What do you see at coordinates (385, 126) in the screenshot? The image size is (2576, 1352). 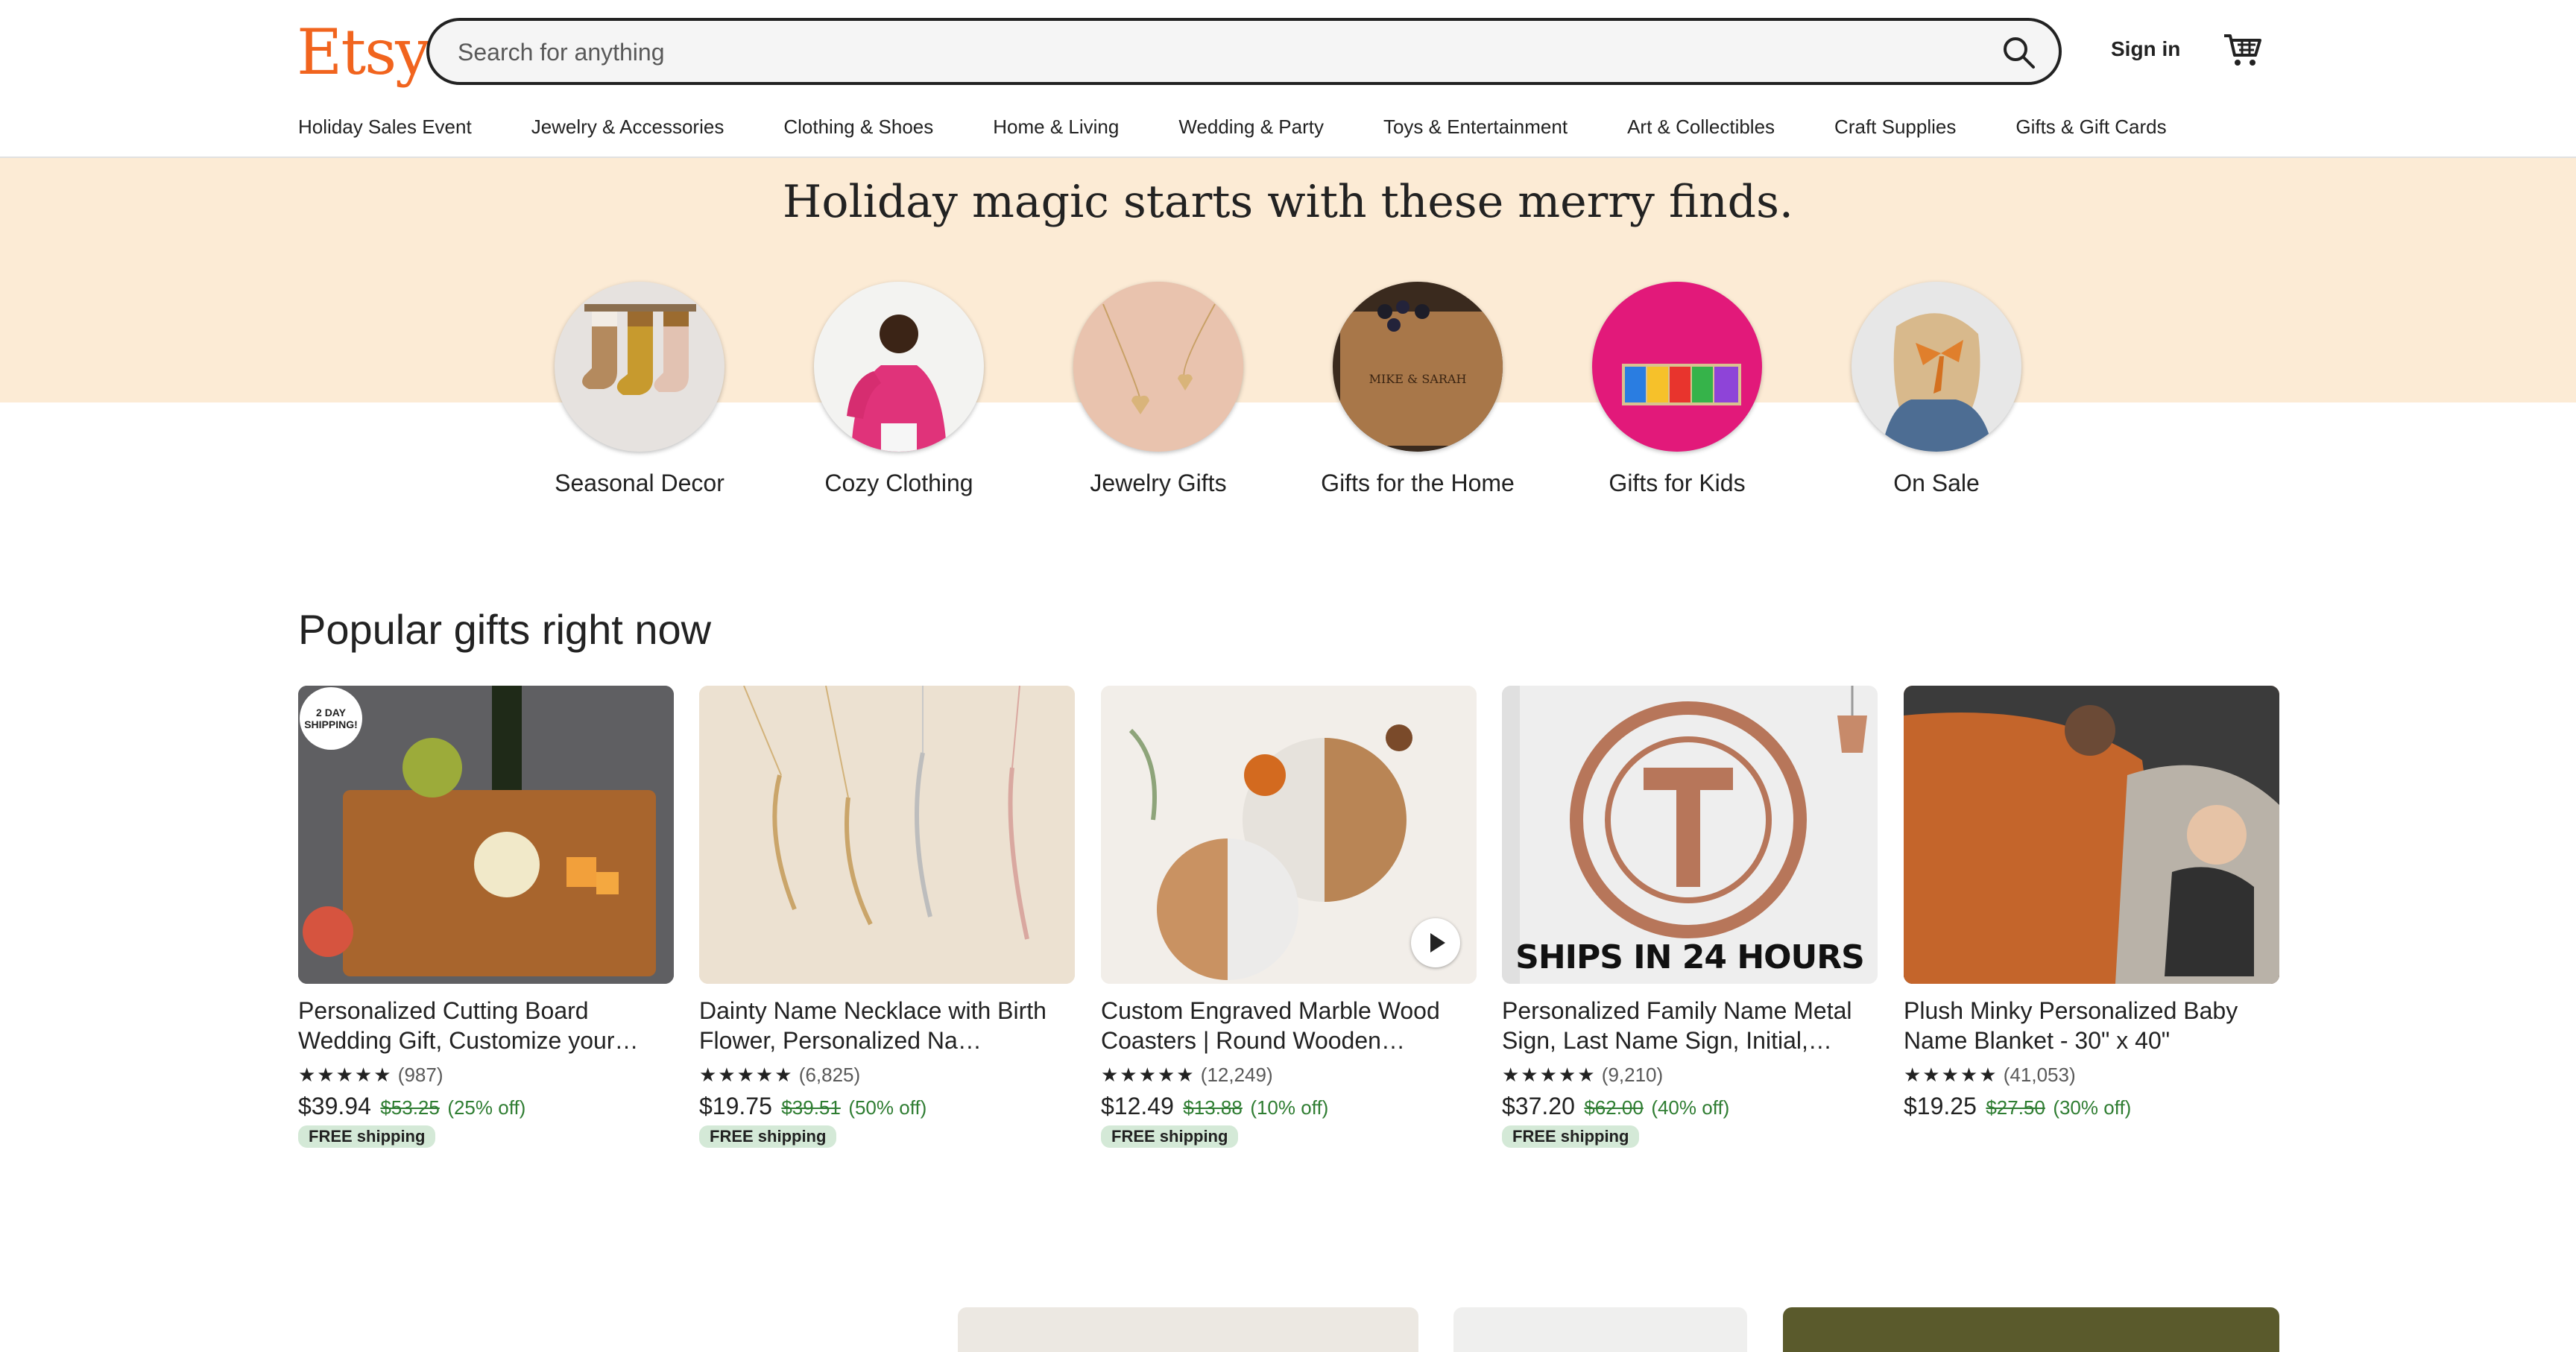 I see `nav-holiday-sales-event: Holiday Sales Event` at bounding box center [385, 126].